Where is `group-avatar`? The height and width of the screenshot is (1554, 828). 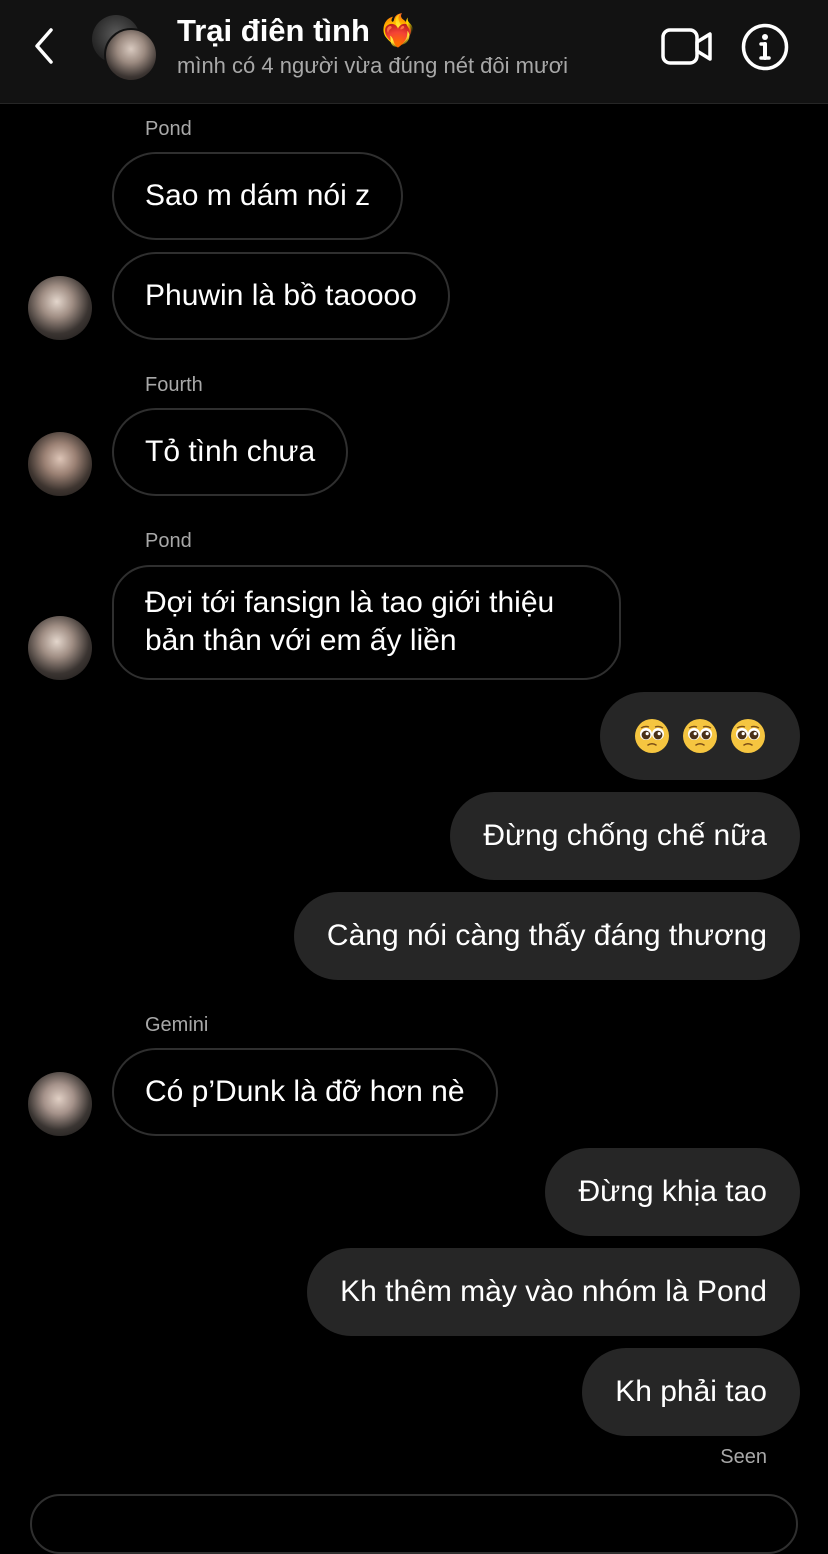
group-avatar is located at coordinates (125, 48).